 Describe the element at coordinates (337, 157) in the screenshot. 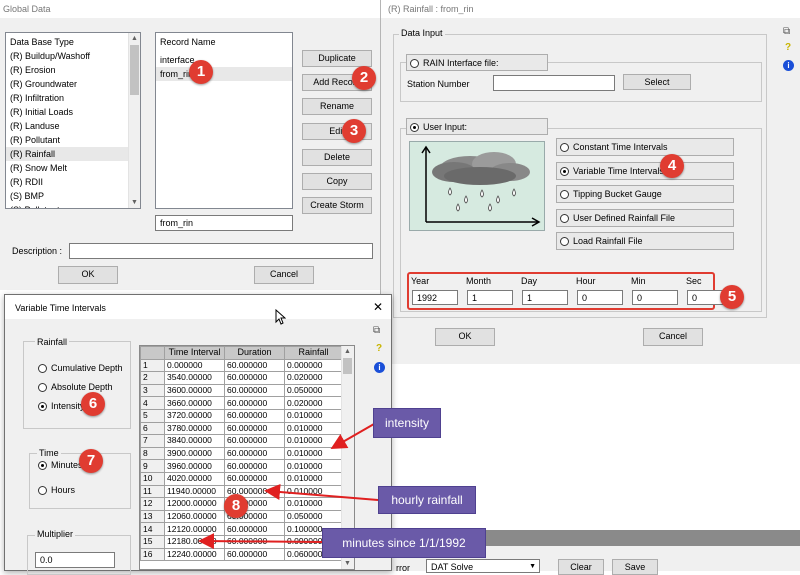

I see `delete-button: Delete` at that location.